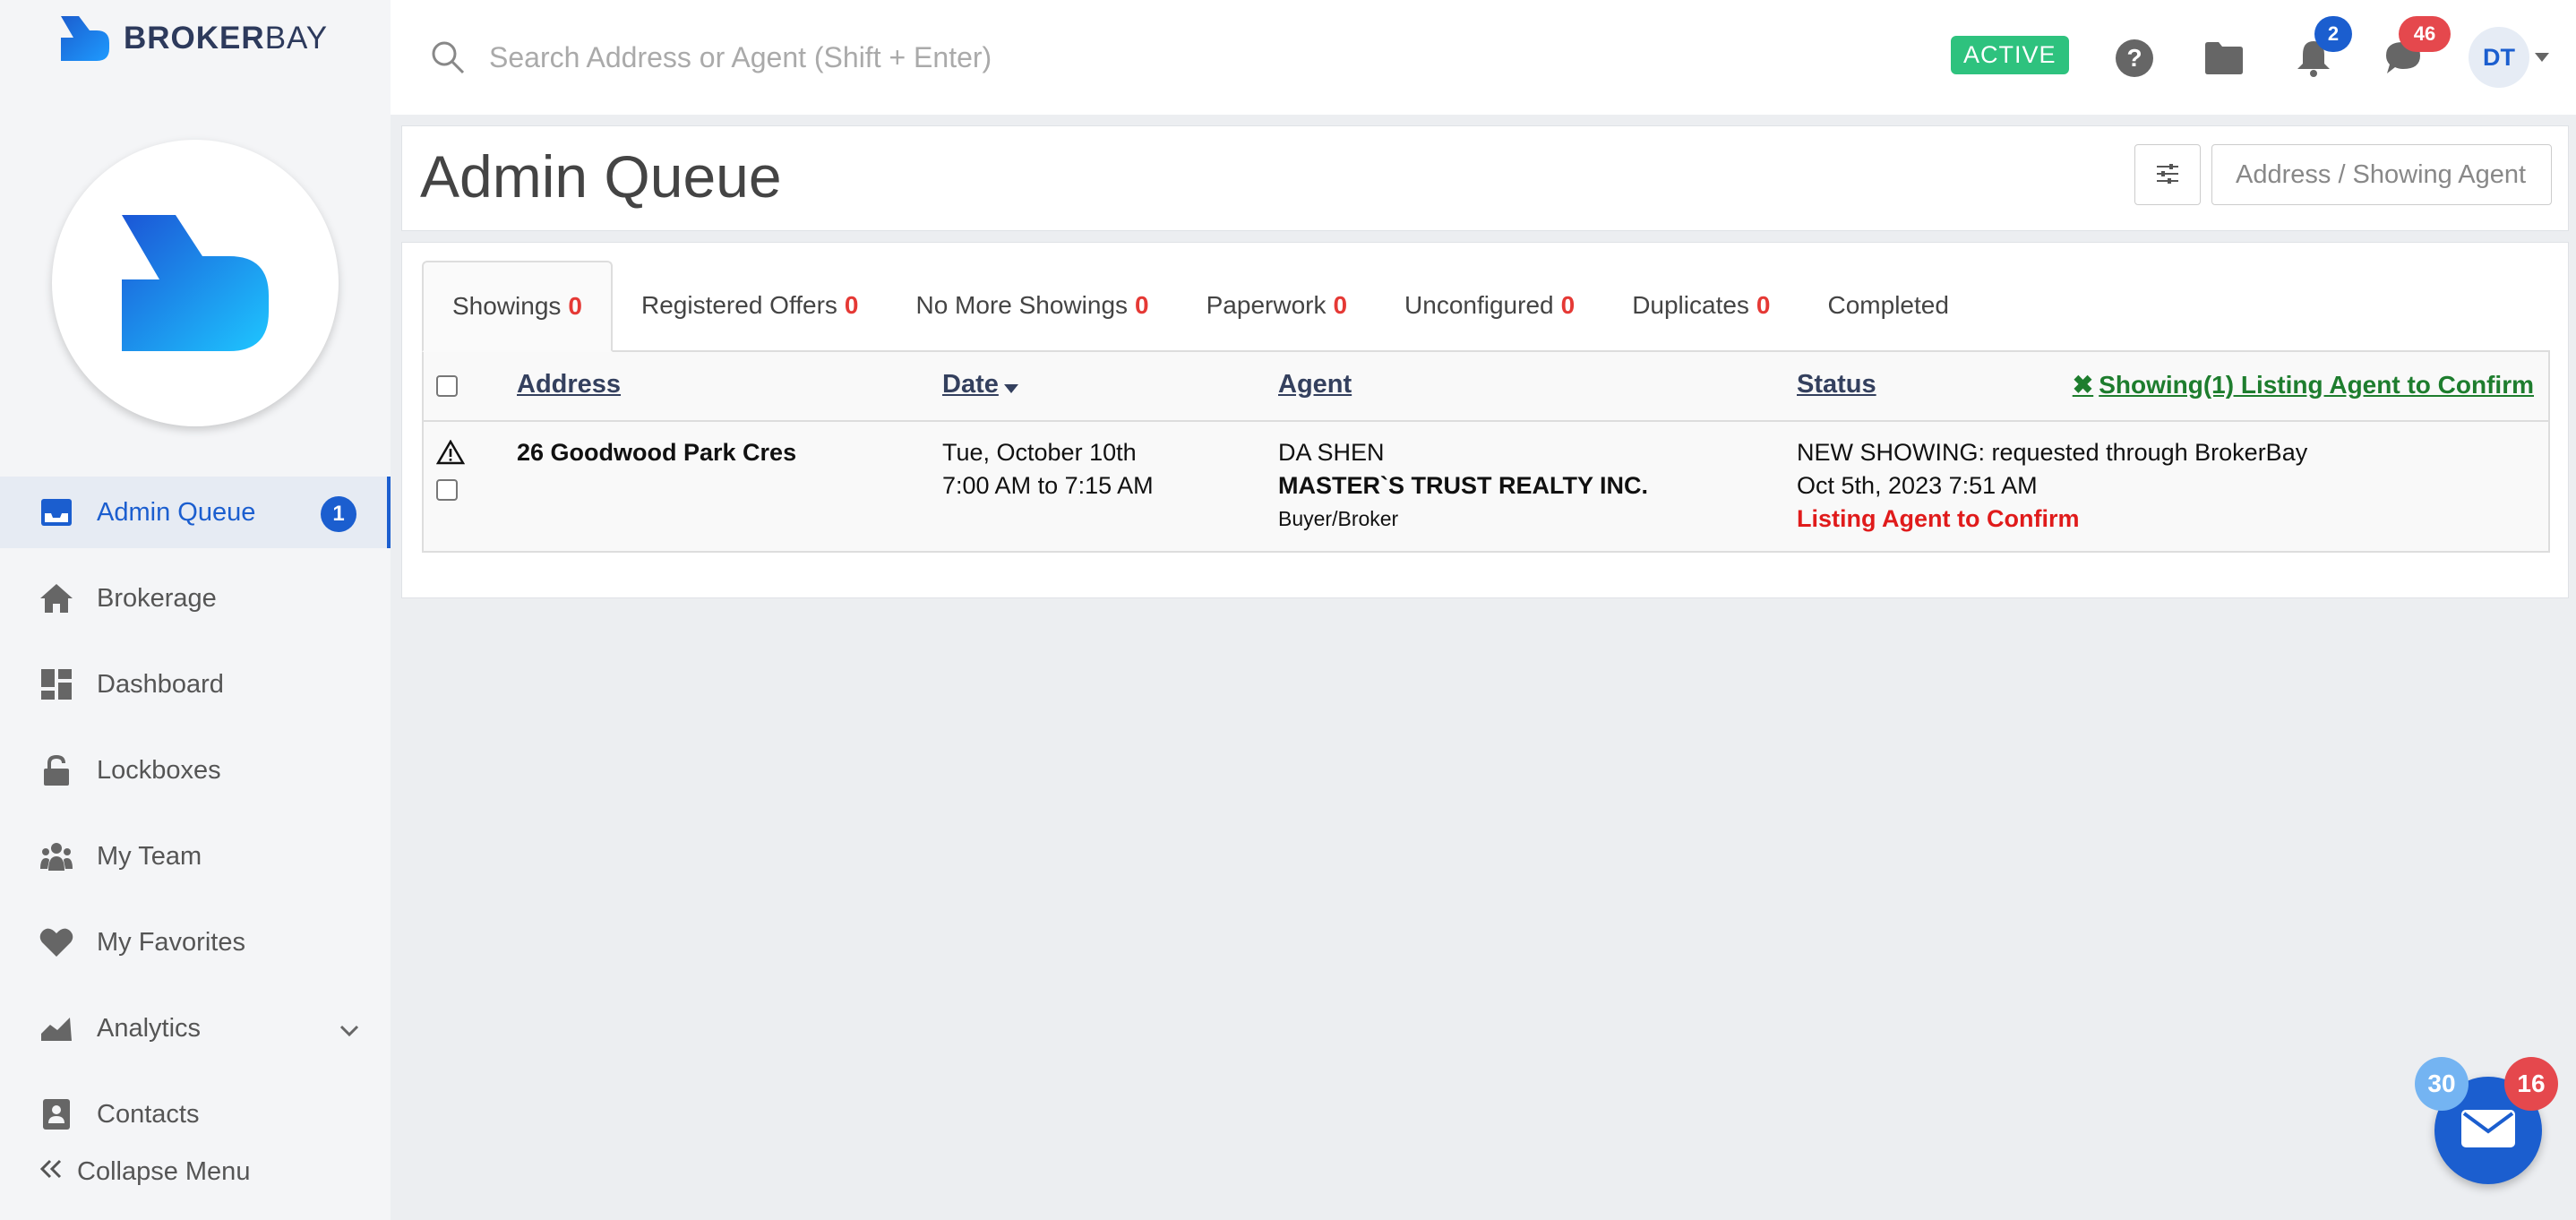  Describe the element at coordinates (447, 386) in the screenshot. I see `select-all-checkbox` at that location.